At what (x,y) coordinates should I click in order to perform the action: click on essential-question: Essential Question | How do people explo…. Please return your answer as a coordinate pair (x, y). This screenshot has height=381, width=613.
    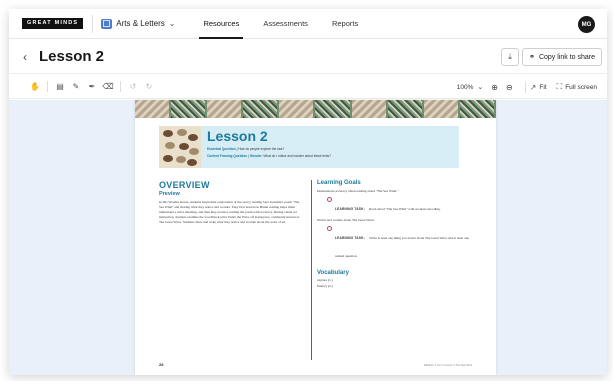
    Looking at the image, I should click on (246, 149).